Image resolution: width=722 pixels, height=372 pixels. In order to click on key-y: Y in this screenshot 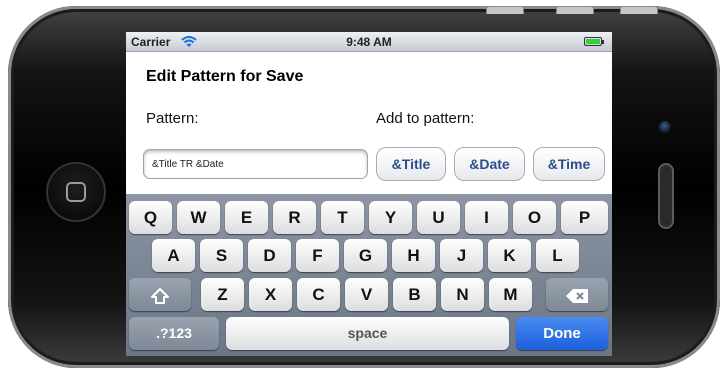, I will do `click(390, 217)`.